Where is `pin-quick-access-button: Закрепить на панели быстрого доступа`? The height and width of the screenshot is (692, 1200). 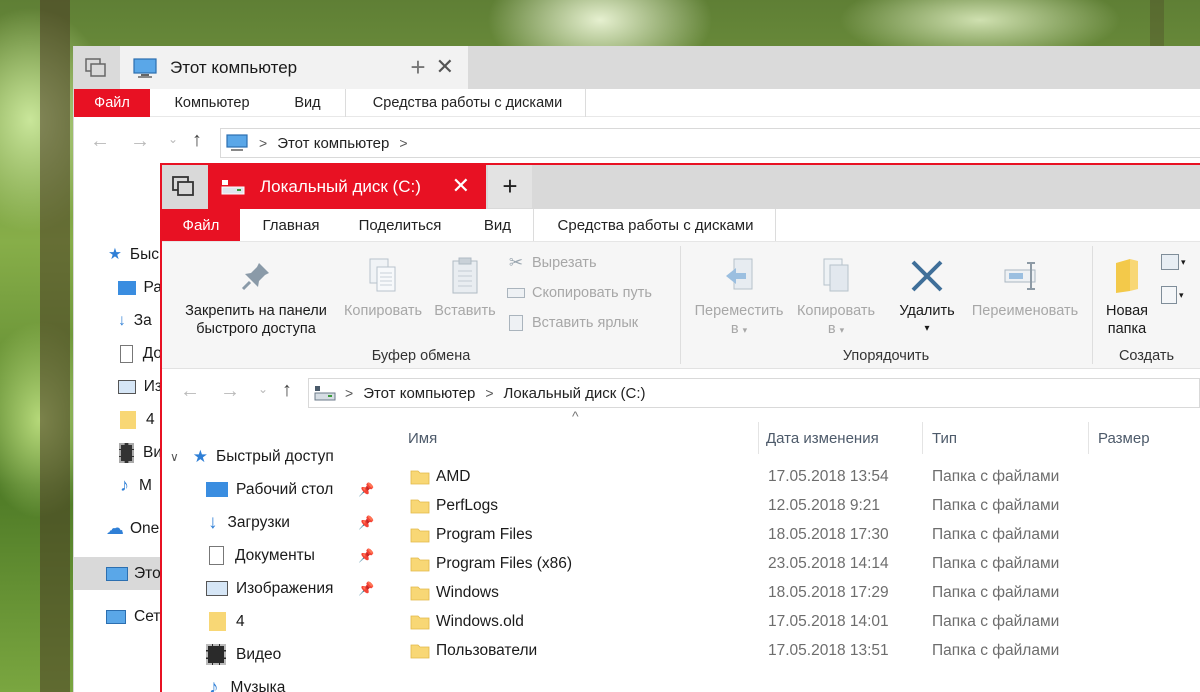 pin-quick-access-button: Закрепить на панели быстрого доступа is located at coordinates (256, 295).